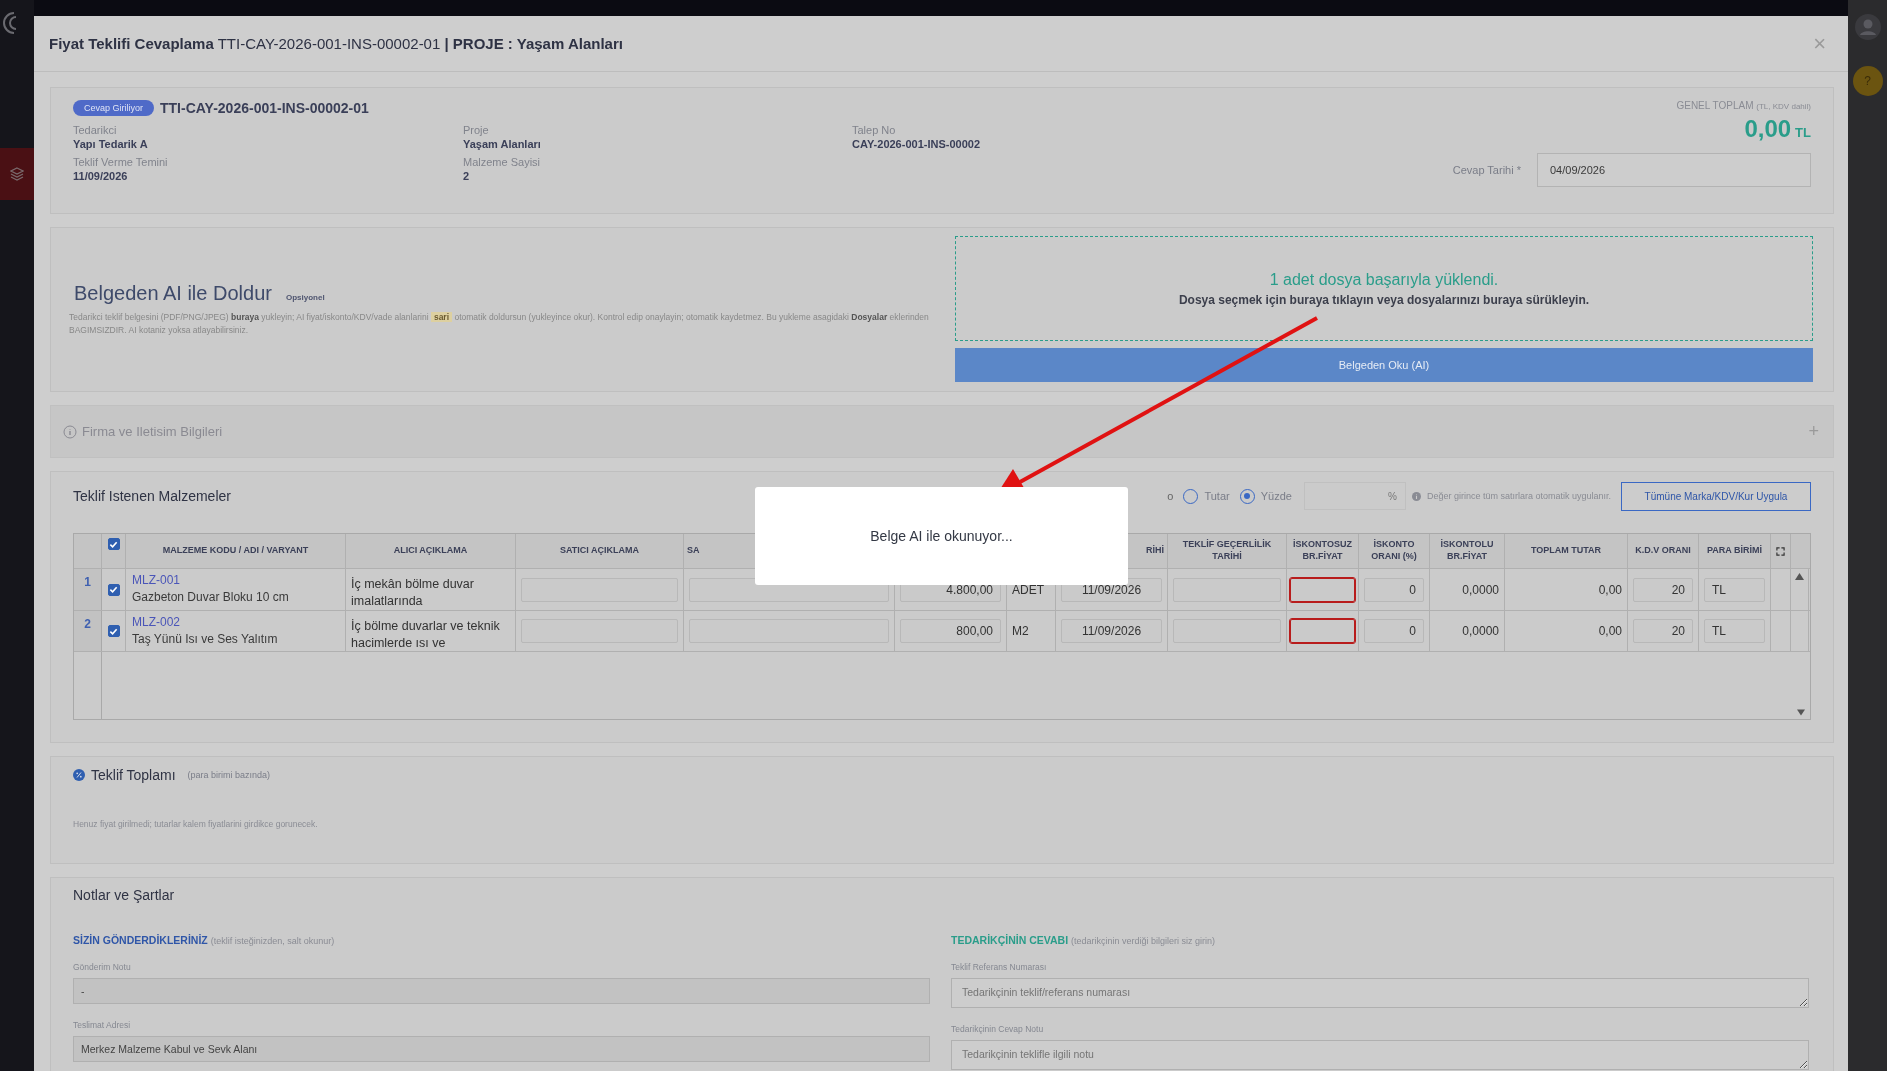  What do you see at coordinates (1799, 576) in the screenshot?
I see `scroll-up-icon` at bounding box center [1799, 576].